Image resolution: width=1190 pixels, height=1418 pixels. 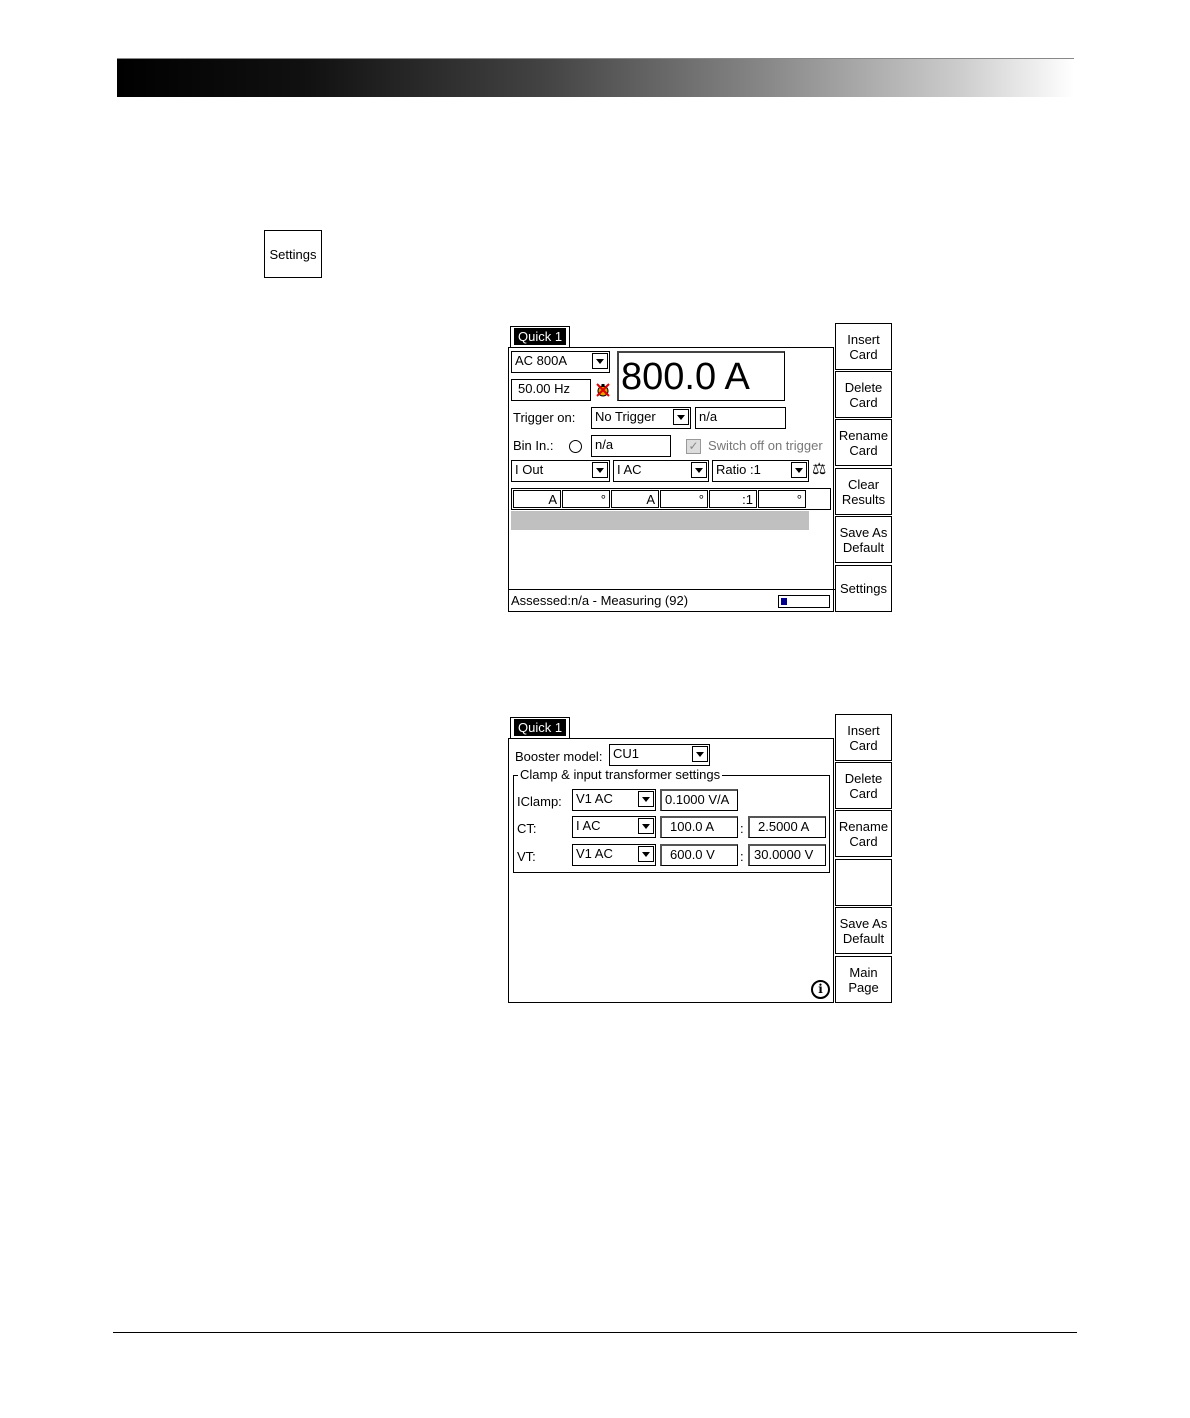 I want to click on booster-model-value: CU1, so click(x=626, y=753).